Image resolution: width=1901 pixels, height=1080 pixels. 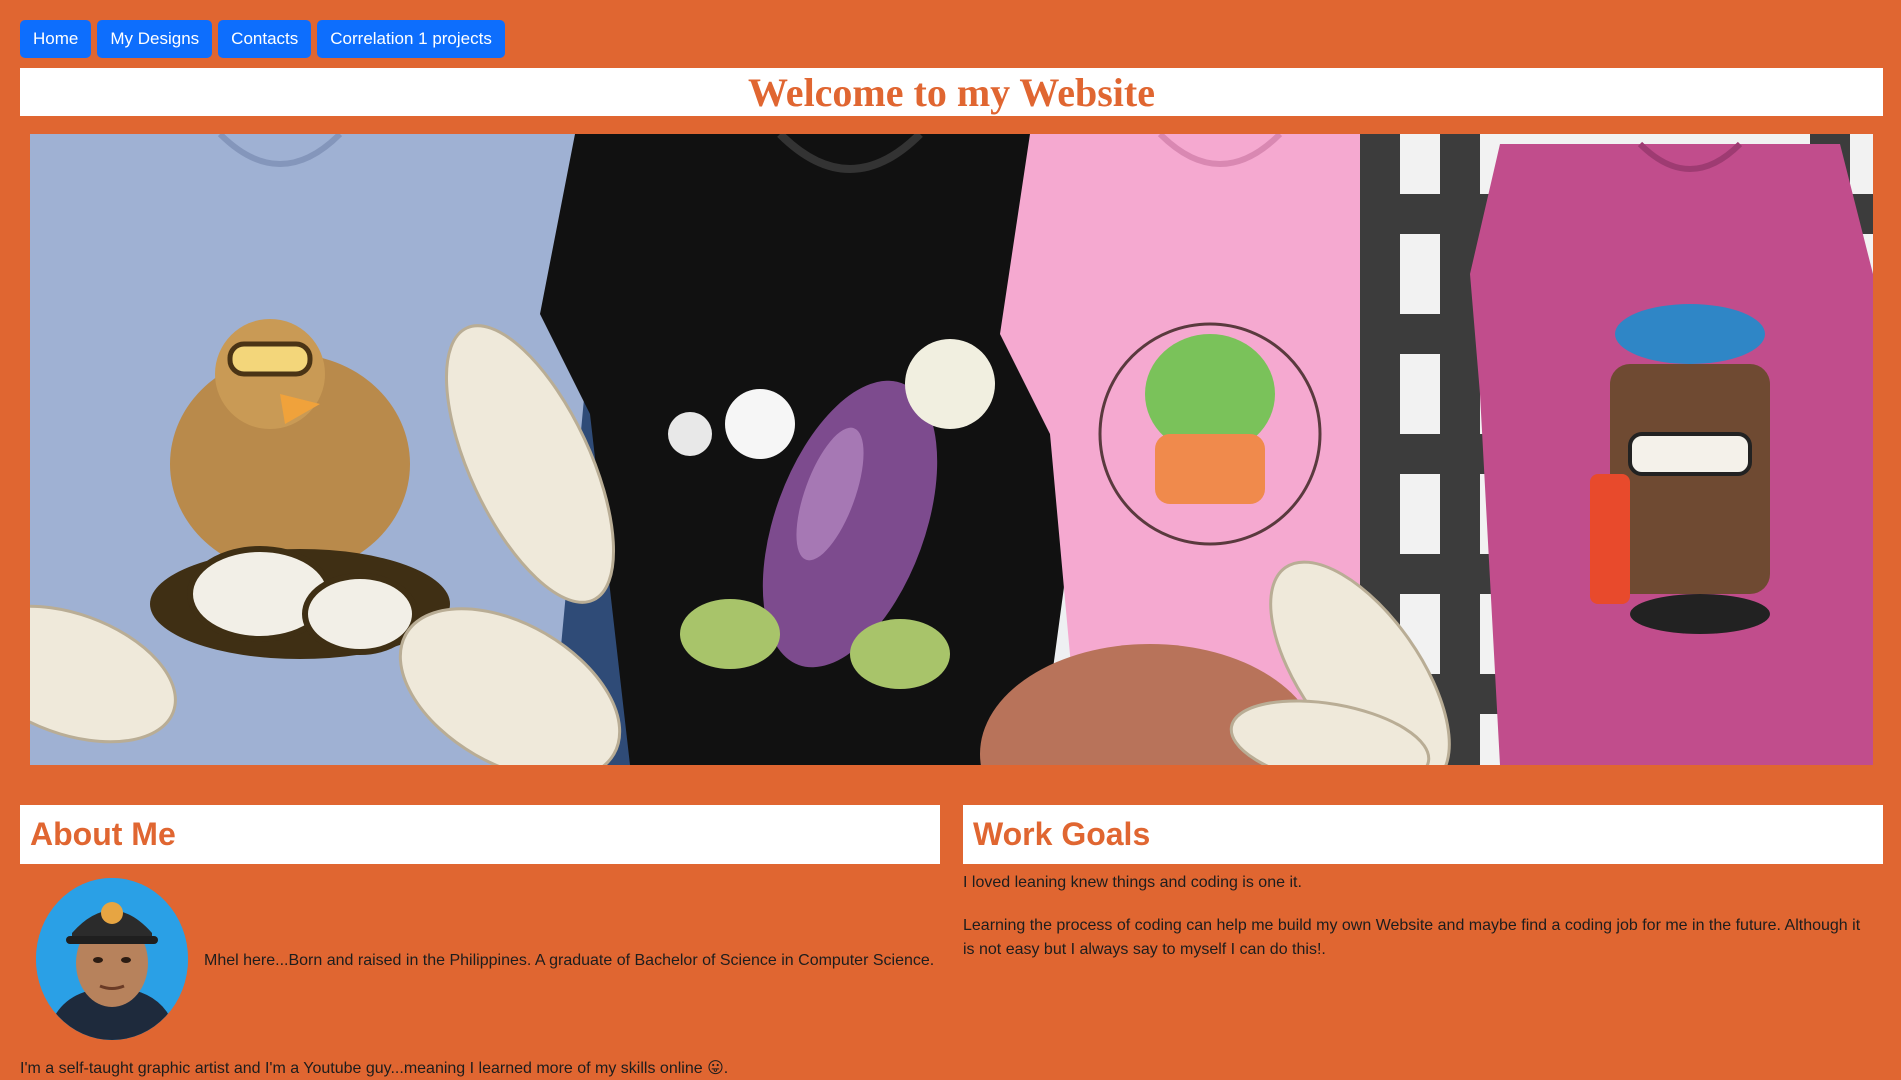 What do you see at coordinates (1062, 834) in the screenshot?
I see `work-goals-heading: Work Goals` at bounding box center [1062, 834].